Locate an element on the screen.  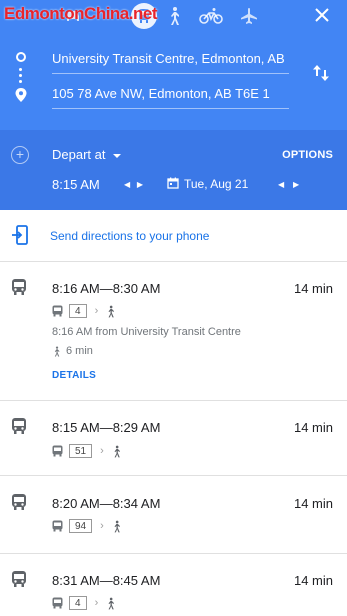
route-walk-info: 6 min is located at coordinates (72, 351).